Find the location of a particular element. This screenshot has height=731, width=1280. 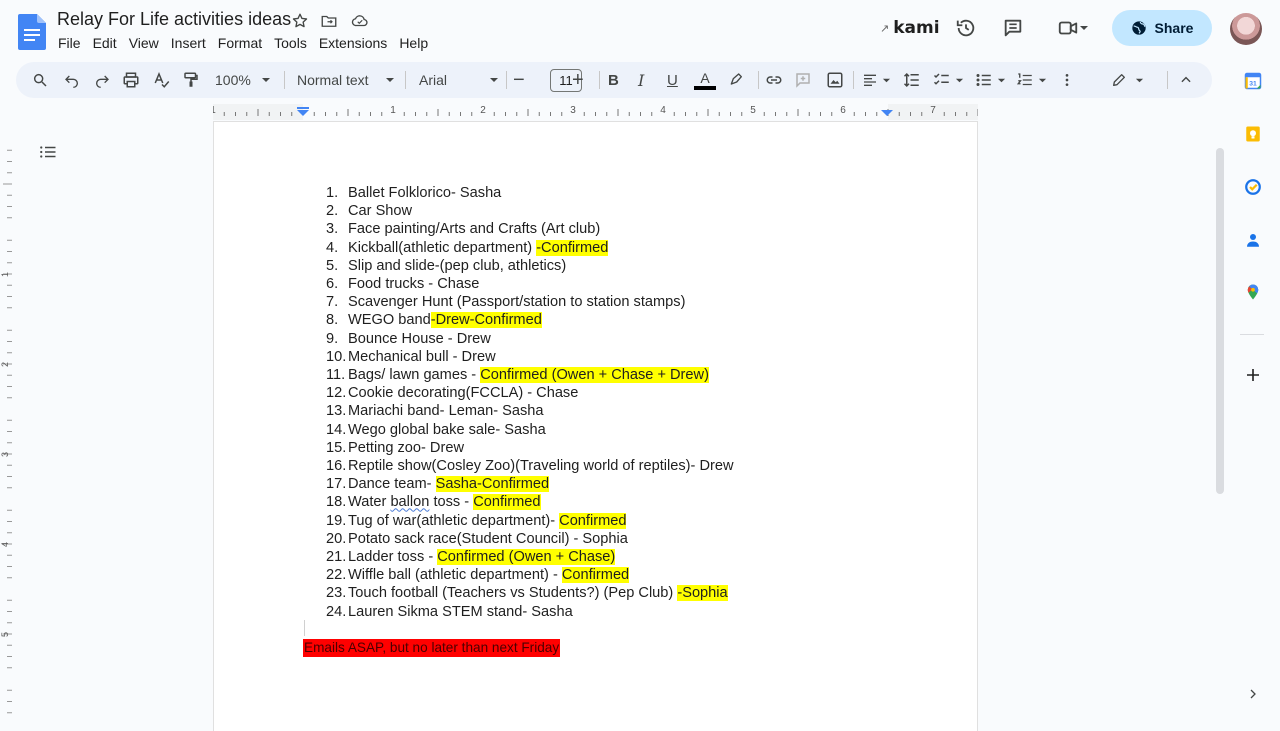

kami-extension-button: ↗ kami is located at coordinates (910, 28).